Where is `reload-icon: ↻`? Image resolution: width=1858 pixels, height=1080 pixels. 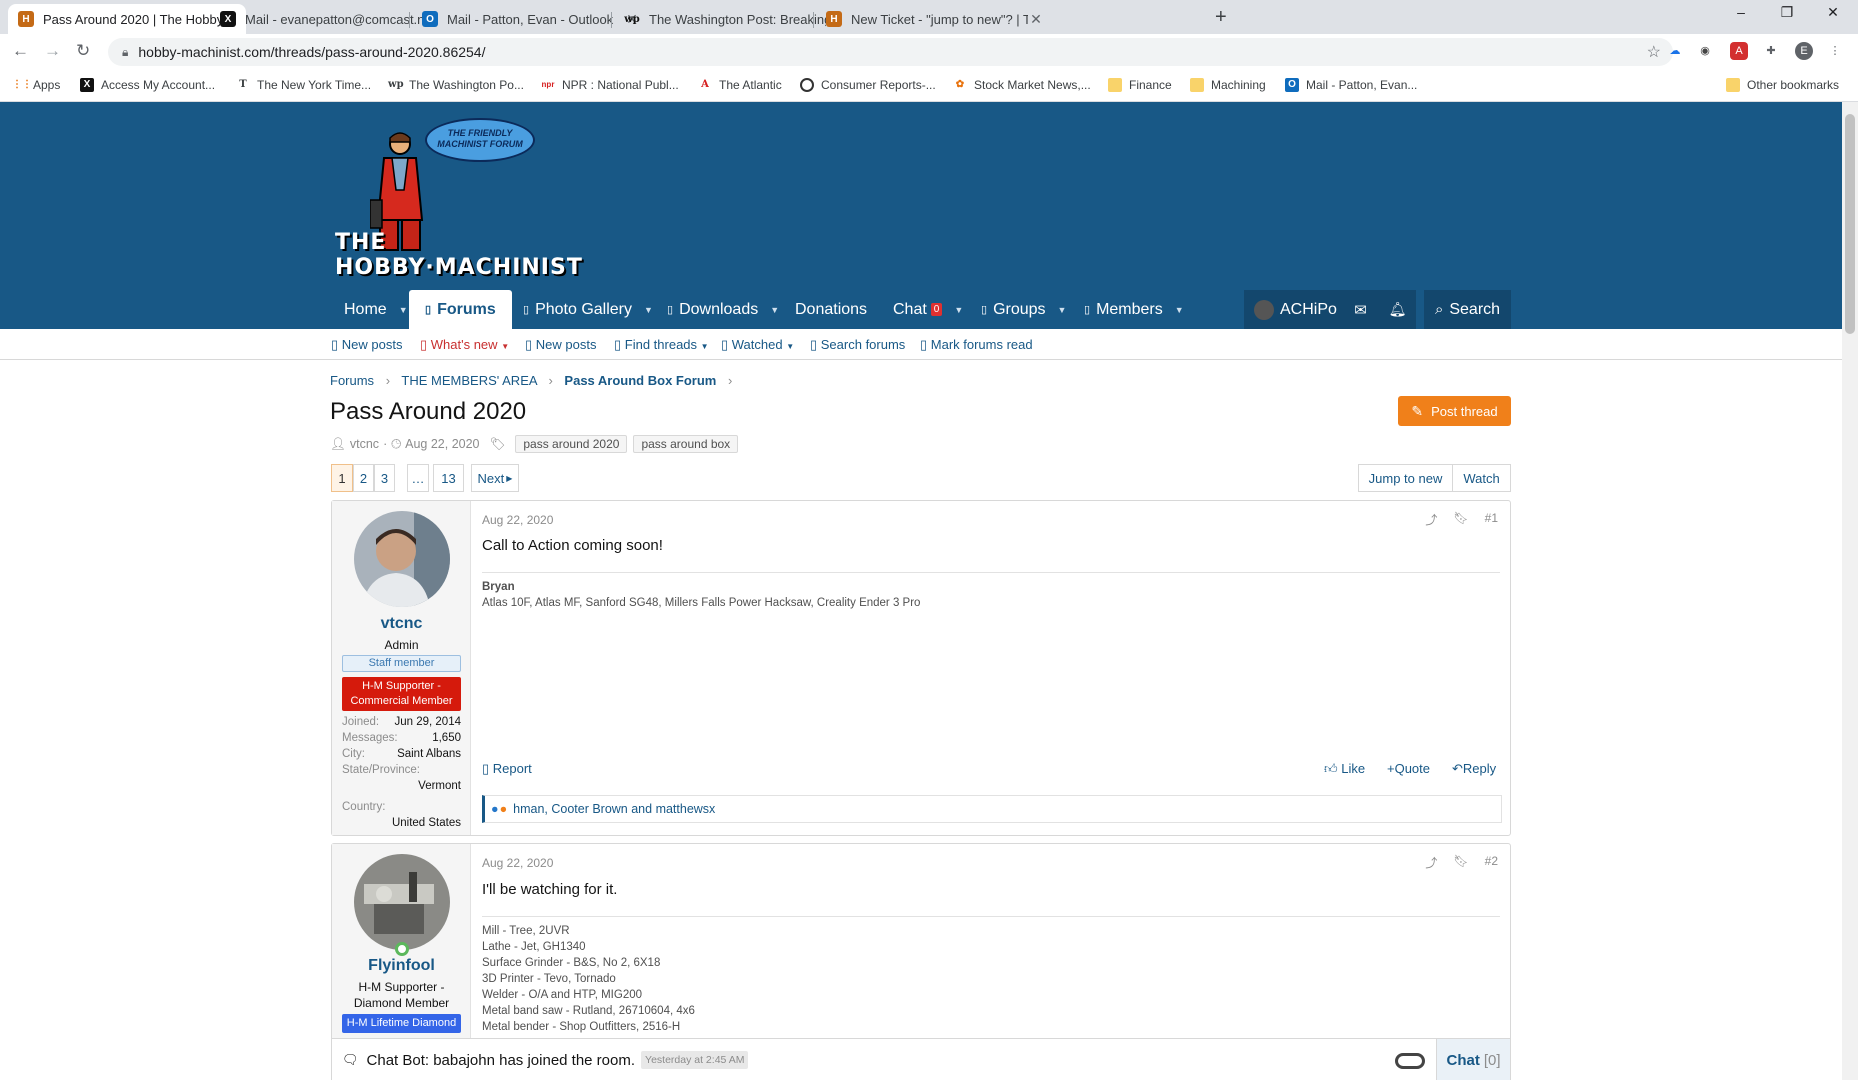
reload-icon: ↻ is located at coordinates (83, 51).